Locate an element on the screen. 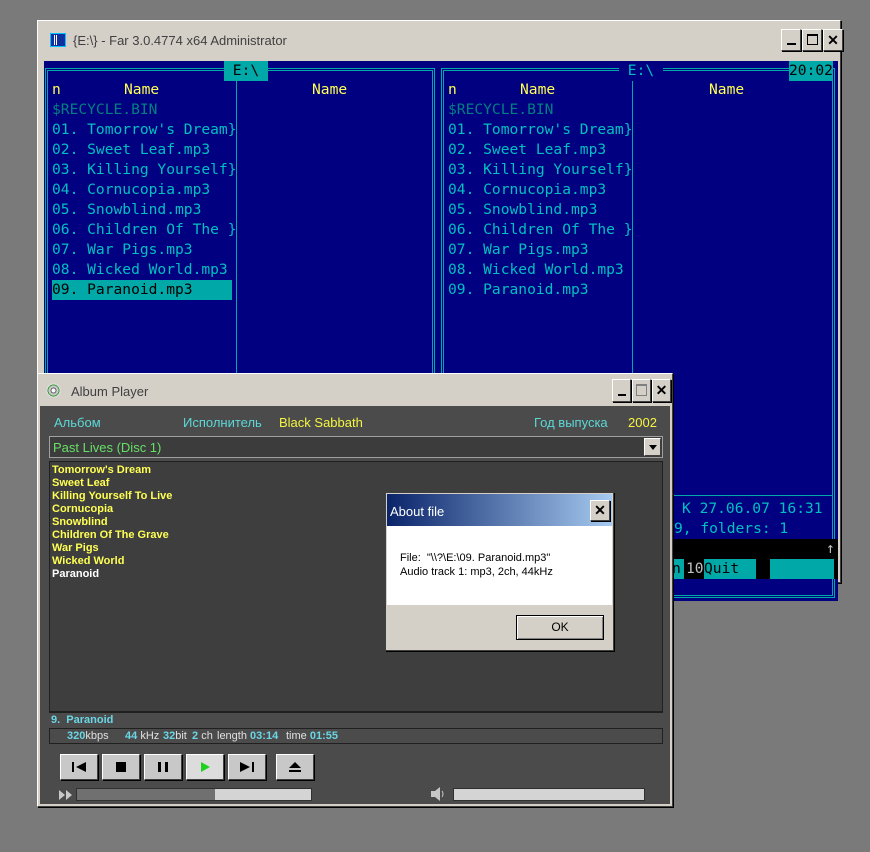 The width and height of the screenshot is (870, 852). time-value: 01:55 is located at coordinates (323, 736).